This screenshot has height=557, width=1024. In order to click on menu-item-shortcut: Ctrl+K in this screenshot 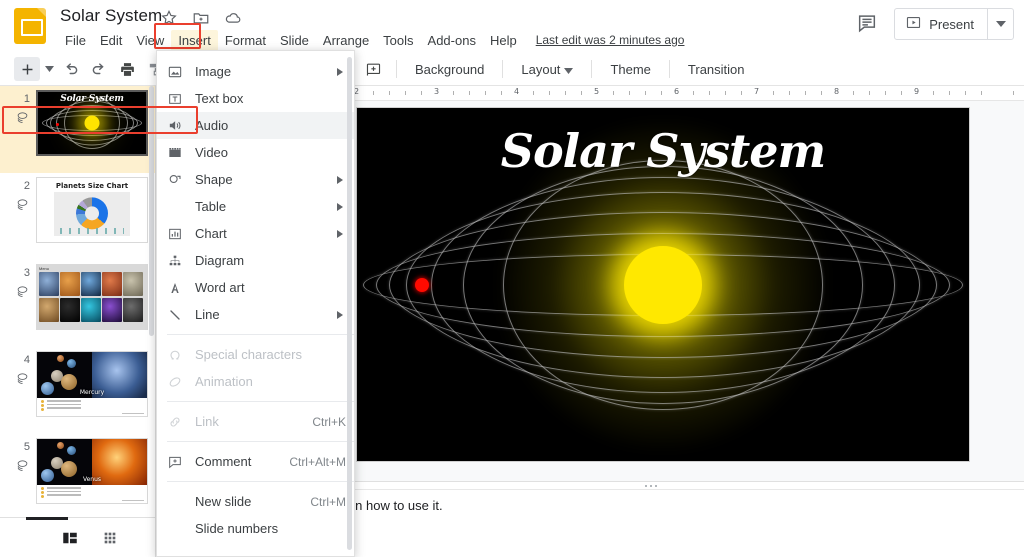, I will do `click(329, 421)`.